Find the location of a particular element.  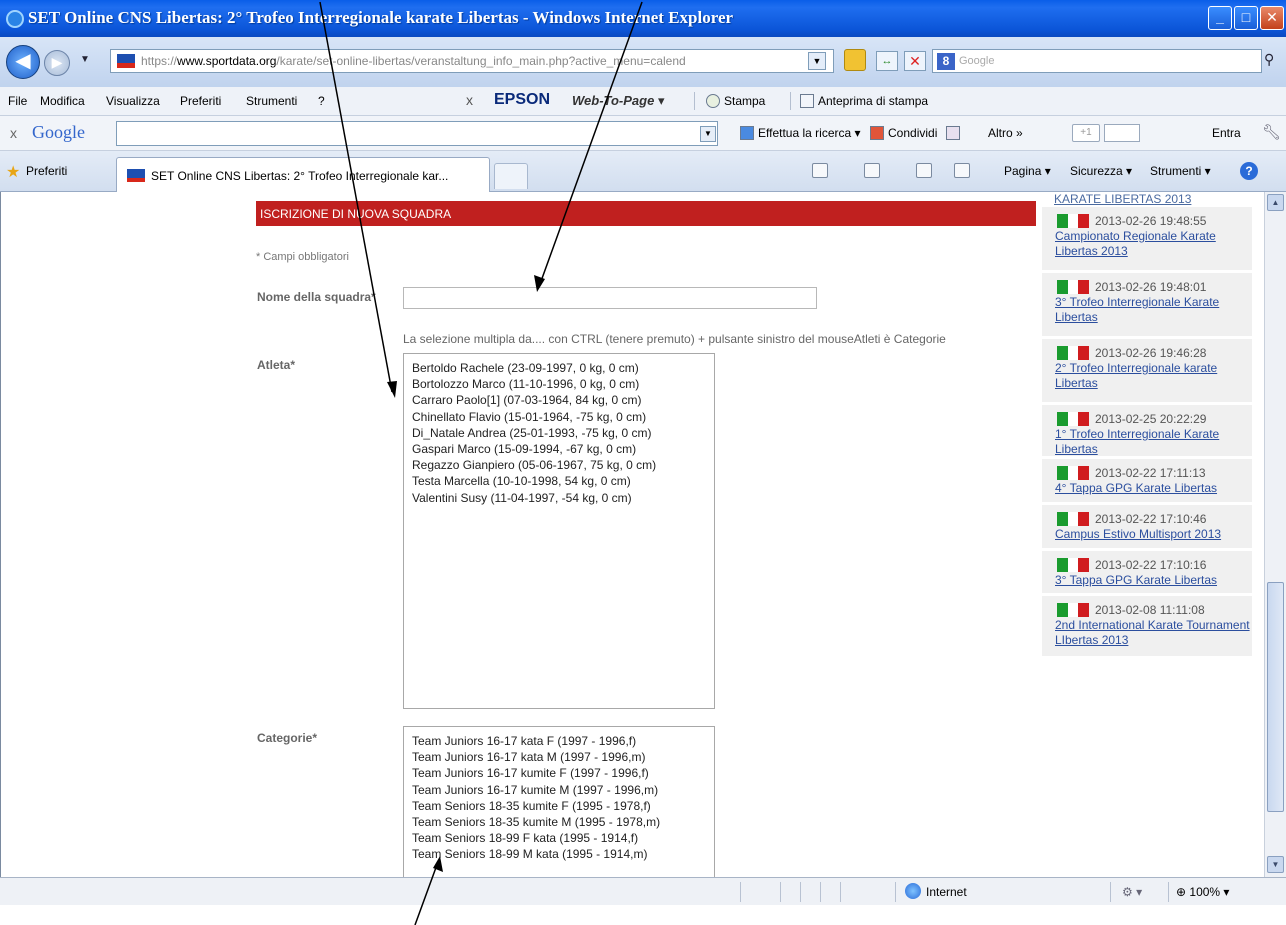

favorites-star-icon: ★ is located at coordinates (13, 172).